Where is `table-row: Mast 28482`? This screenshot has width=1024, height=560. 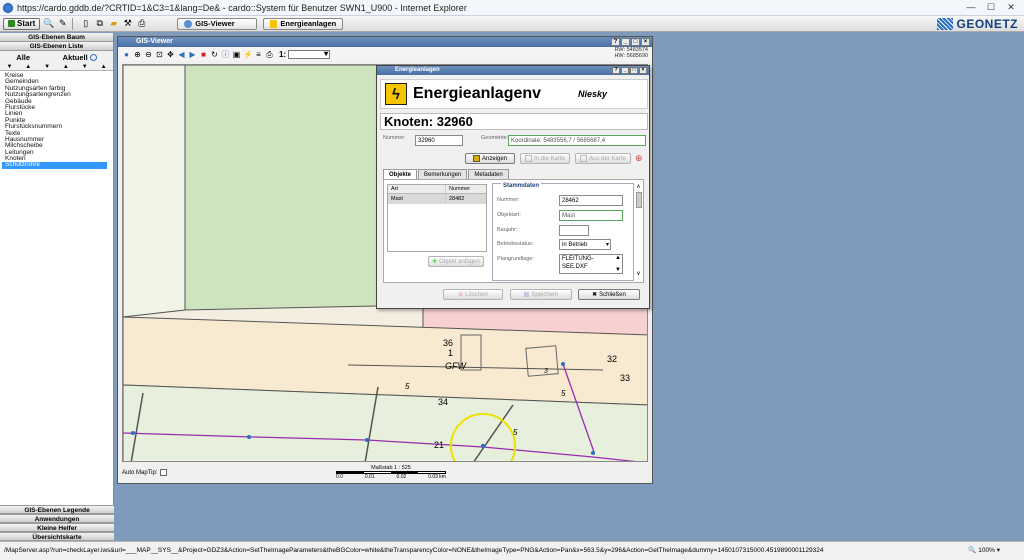
table-row: Mast 28482 is located at coordinates (437, 199).